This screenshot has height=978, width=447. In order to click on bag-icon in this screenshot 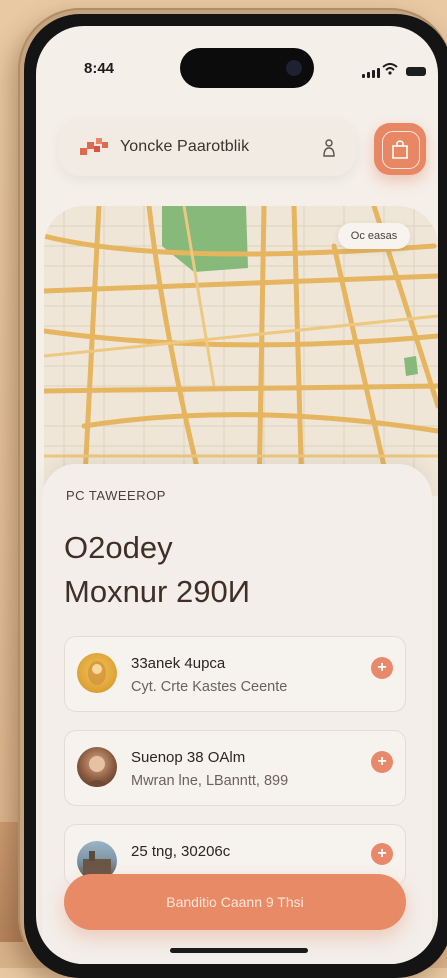, I will do `click(400, 149)`.